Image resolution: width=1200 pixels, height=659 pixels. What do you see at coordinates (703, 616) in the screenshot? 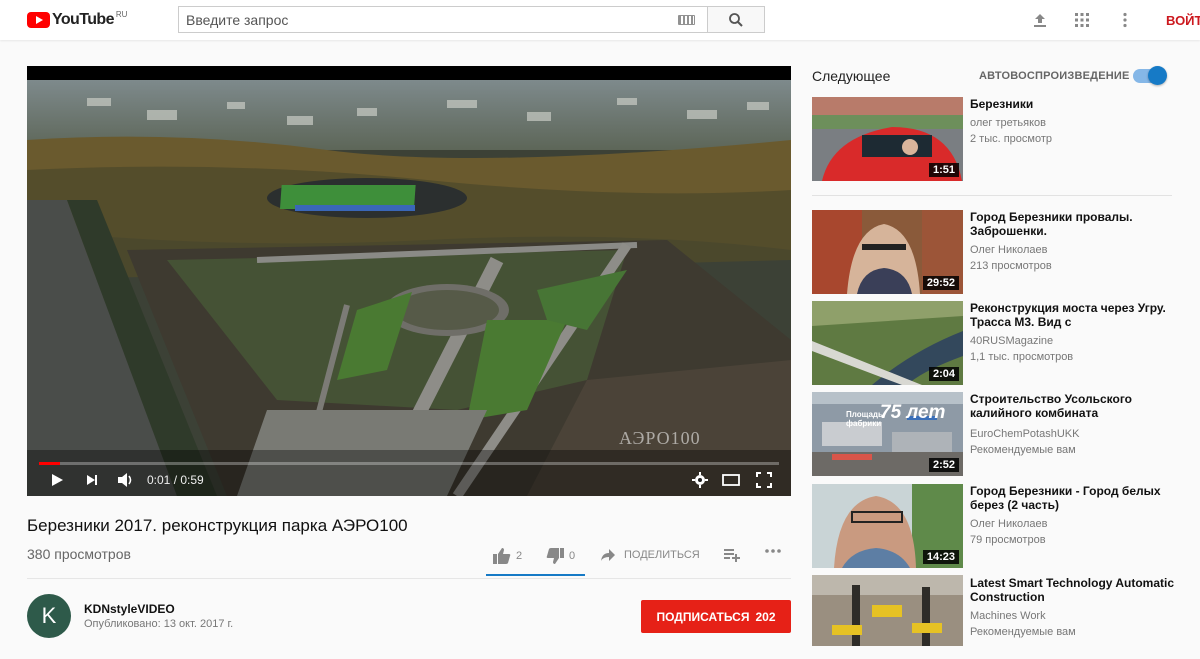
I see `subscribe-label: ПОДПИСАТЬСЯ` at bounding box center [703, 616].